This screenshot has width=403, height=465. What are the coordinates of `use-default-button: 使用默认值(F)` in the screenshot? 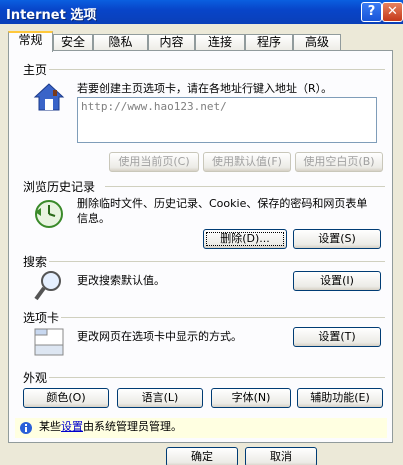 It's located at (247, 162).